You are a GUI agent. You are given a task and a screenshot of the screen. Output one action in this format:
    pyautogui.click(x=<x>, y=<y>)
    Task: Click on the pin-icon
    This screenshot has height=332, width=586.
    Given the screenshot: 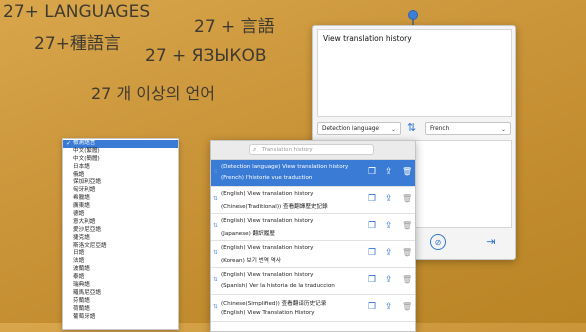 What is the action you would take?
    pyautogui.click(x=413, y=15)
    